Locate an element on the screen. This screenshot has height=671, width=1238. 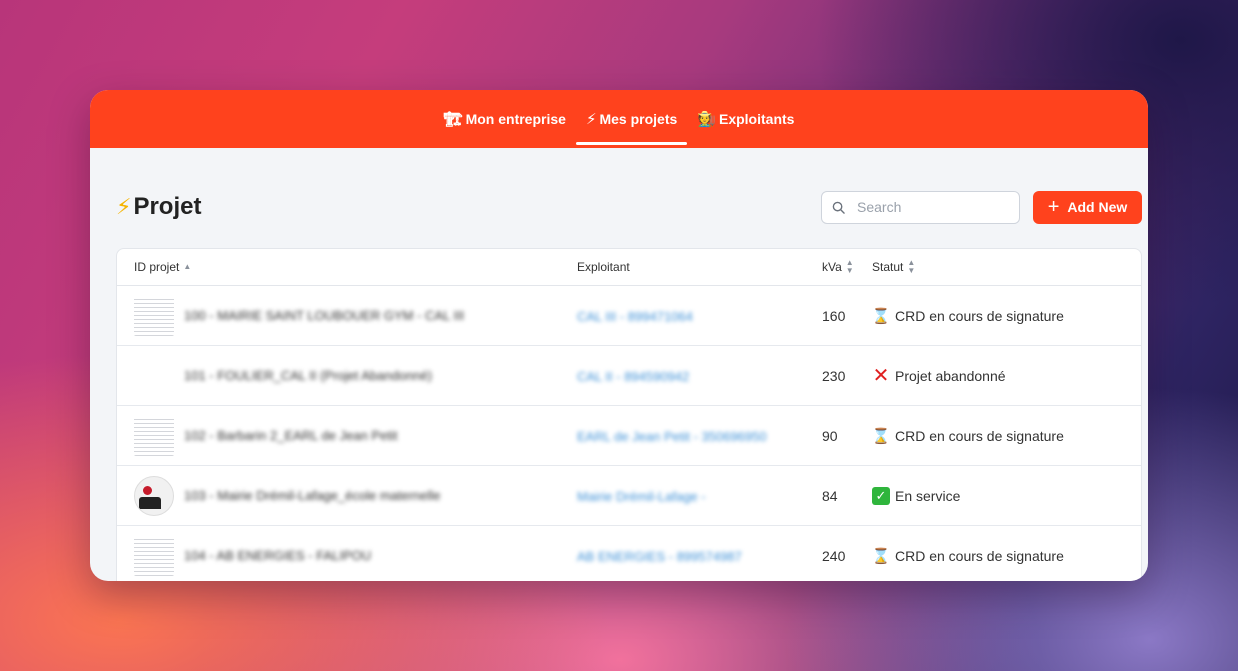
kva-value: 230 is located at coordinates (834, 375).